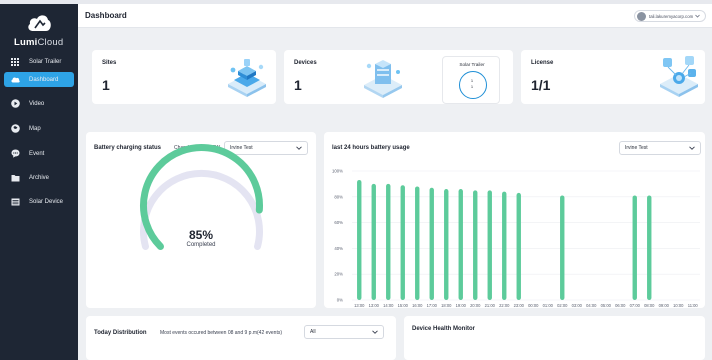 Image resolution: width=712 pixels, height=360 pixels. Describe the element at coordinates (388, 305) in the screenshot. I see `x-tick-label: 14:00` at that location.